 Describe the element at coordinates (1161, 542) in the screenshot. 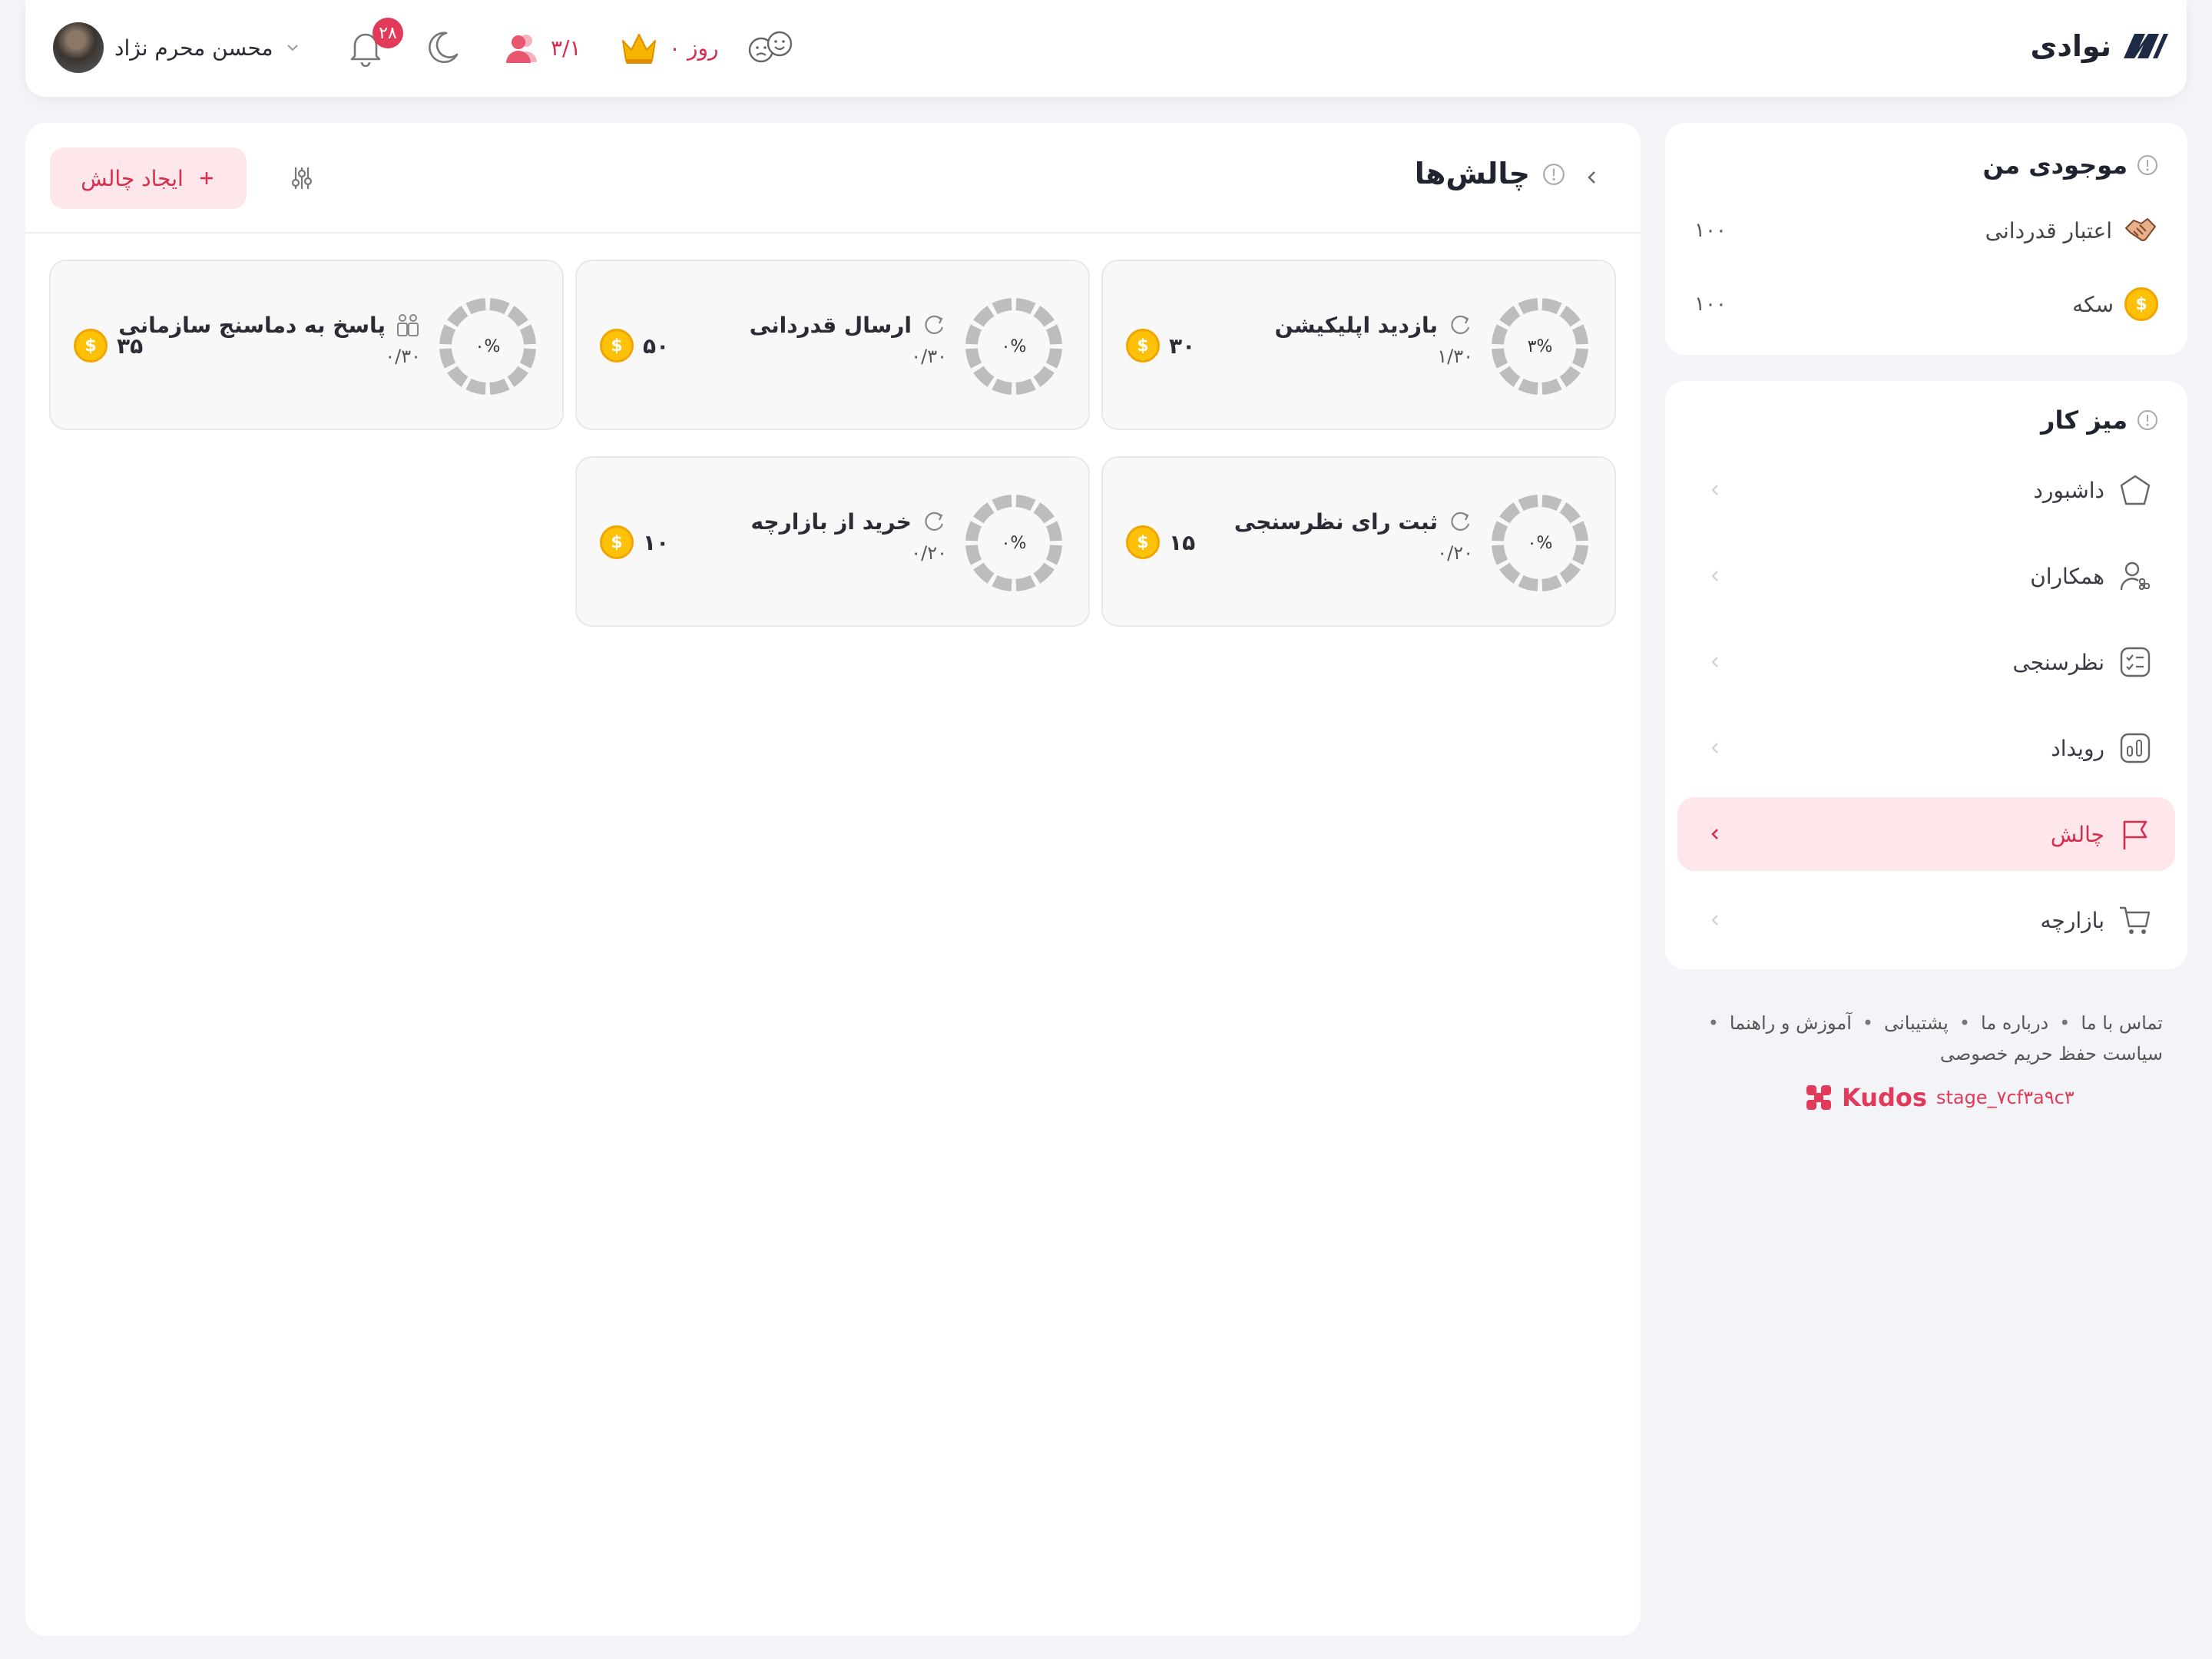

I see `challenge-reward: $ ۱۵` at that location.